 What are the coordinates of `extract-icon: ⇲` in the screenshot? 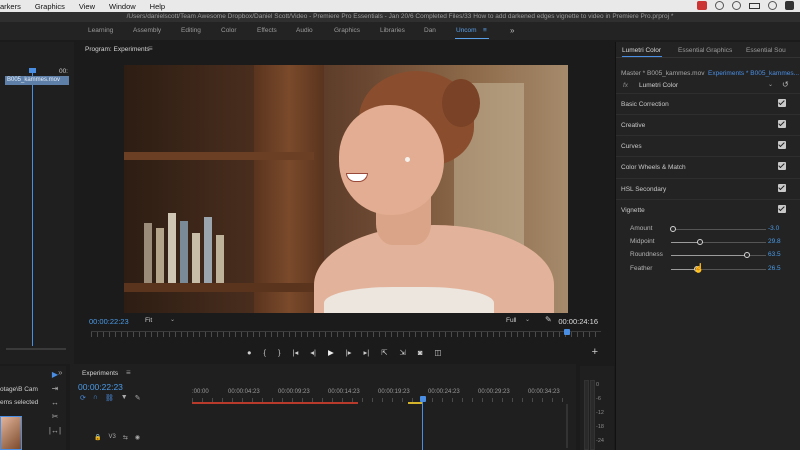 It's located at (403, 352).